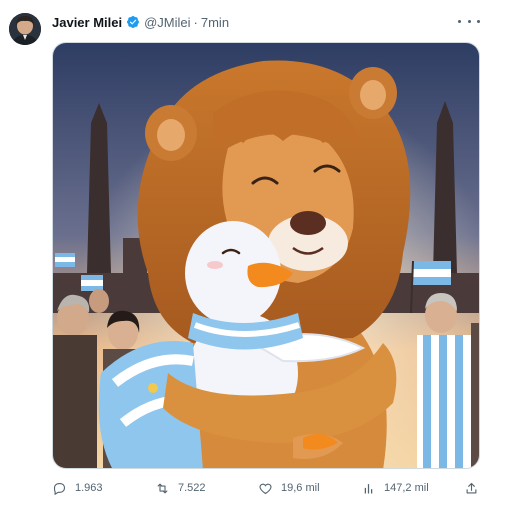  I want to click on retweet-button: 7.522, so click(180, 488).